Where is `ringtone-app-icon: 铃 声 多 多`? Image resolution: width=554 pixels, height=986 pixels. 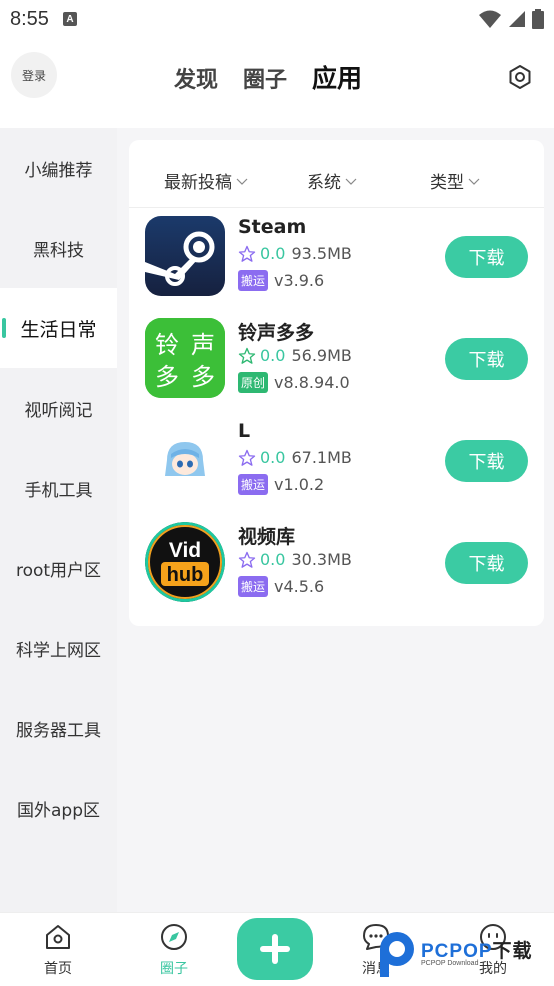 ringtone-app-icon: 铃 声 多 多 is located at coordinates (185, 358).